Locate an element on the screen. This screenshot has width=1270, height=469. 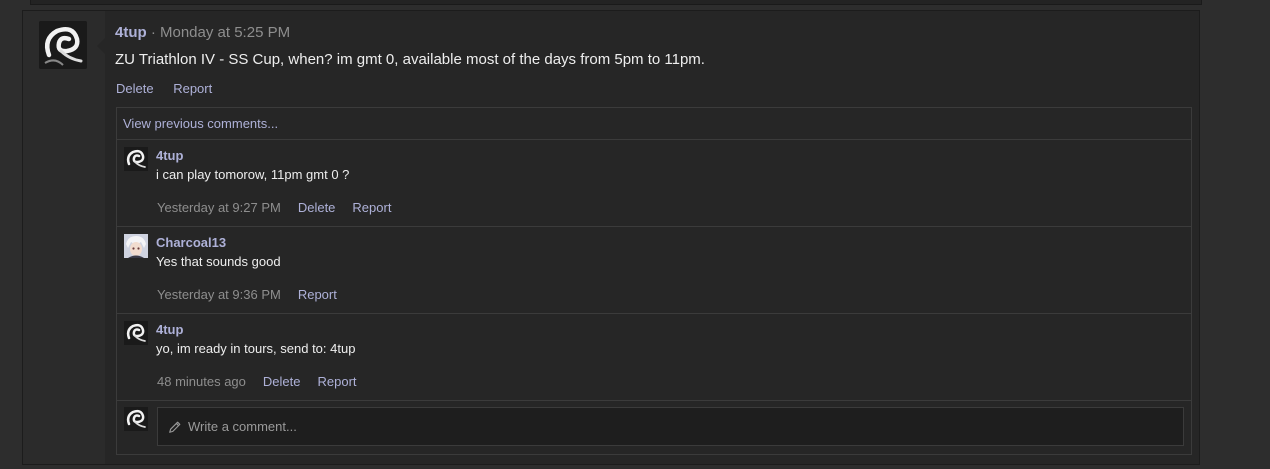
post-header: 4tup · Monday at 5:25 PM is located at coordinates (202, 32).